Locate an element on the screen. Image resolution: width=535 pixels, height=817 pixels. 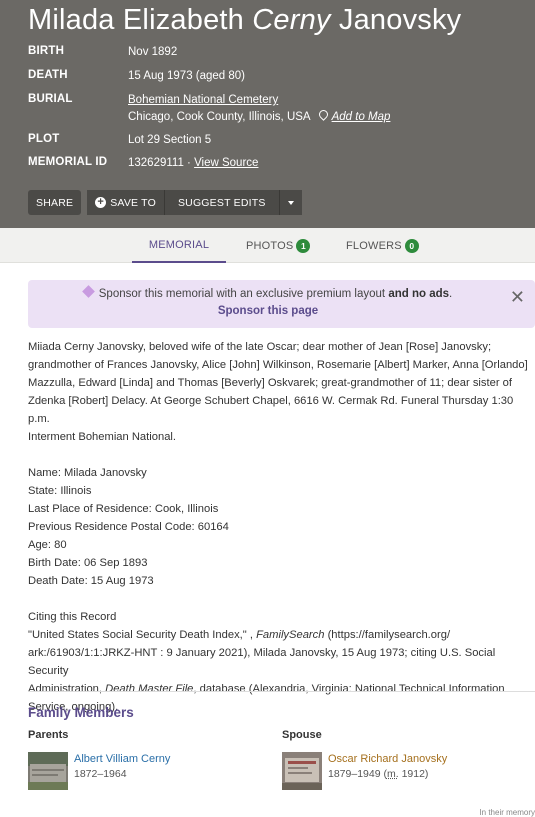
fact-birth: BIRTH Nov 1892 is located at coordinates (268, 52).